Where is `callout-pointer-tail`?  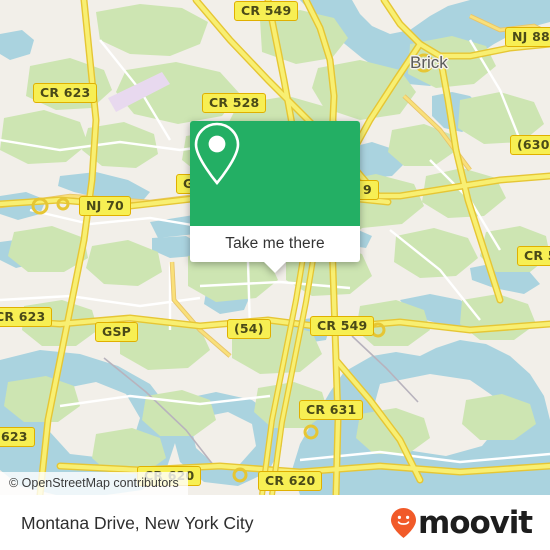 callout-pointer-tail is located at coordinates (275, 267).